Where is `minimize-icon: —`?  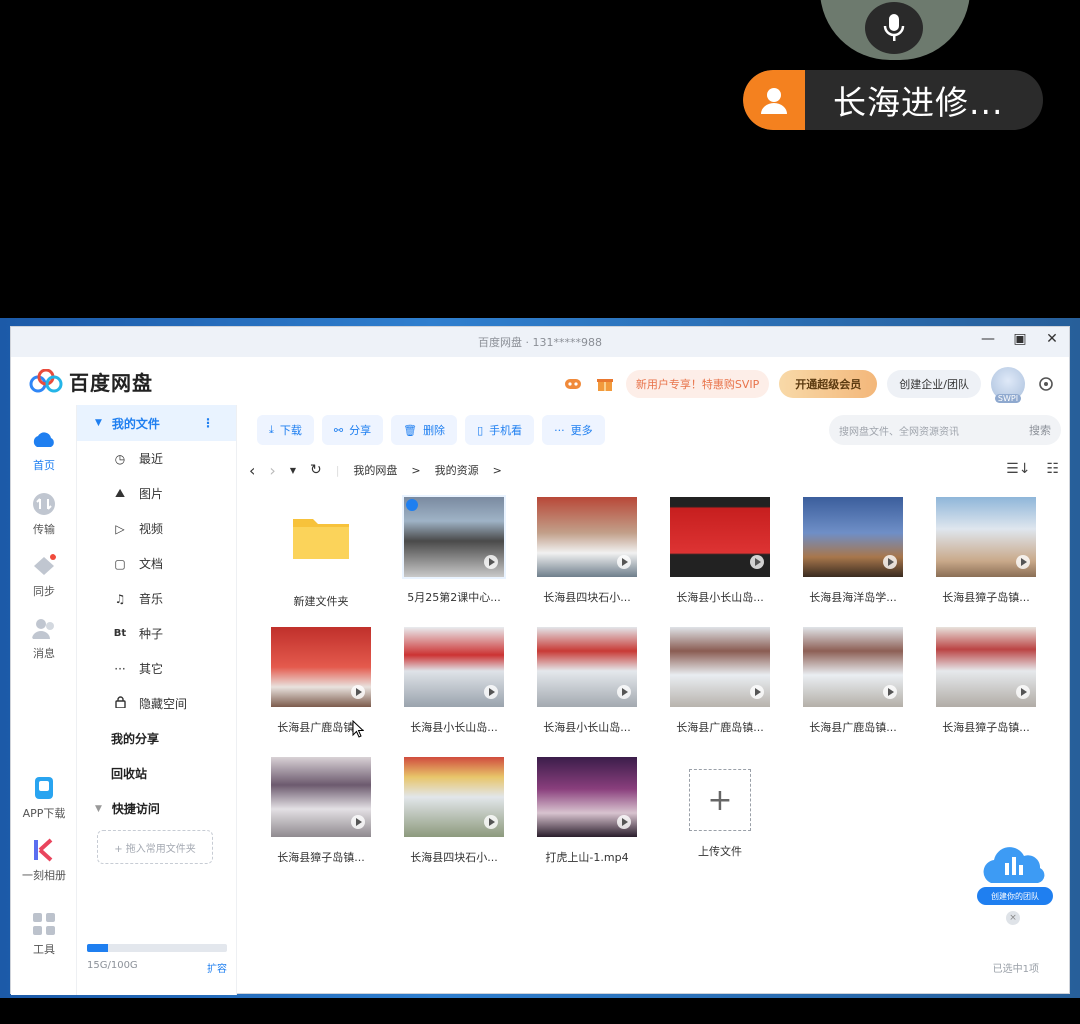 minimize-icon: — is located at coordinates (988, 339).